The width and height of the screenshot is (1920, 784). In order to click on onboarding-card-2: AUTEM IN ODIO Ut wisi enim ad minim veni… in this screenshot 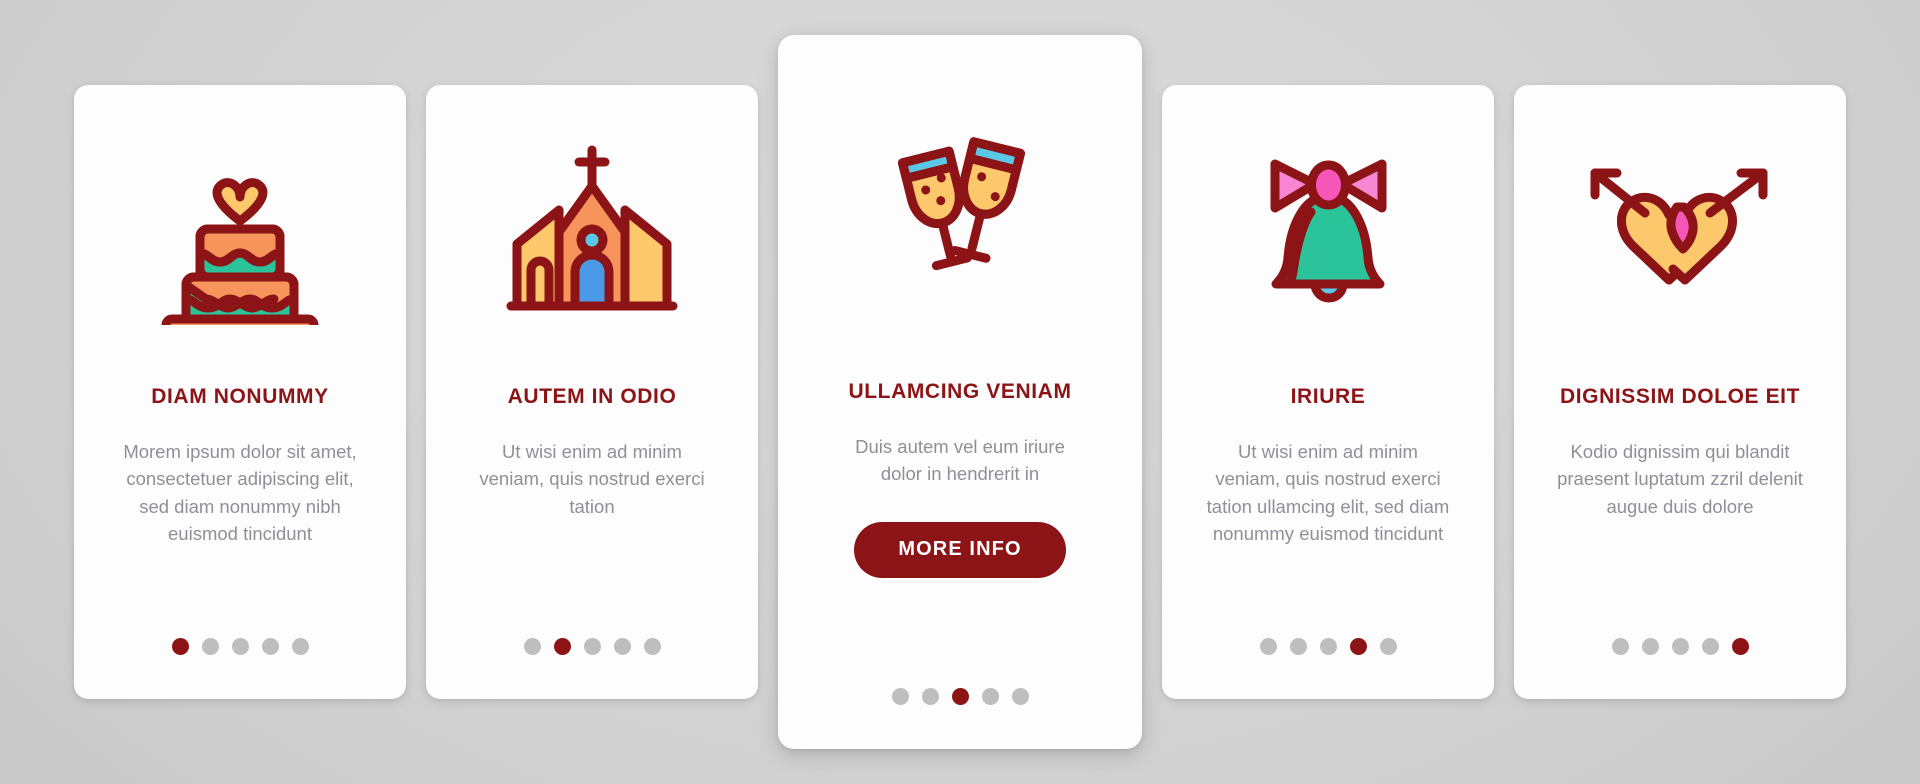, I will do `click(592, 392)`.